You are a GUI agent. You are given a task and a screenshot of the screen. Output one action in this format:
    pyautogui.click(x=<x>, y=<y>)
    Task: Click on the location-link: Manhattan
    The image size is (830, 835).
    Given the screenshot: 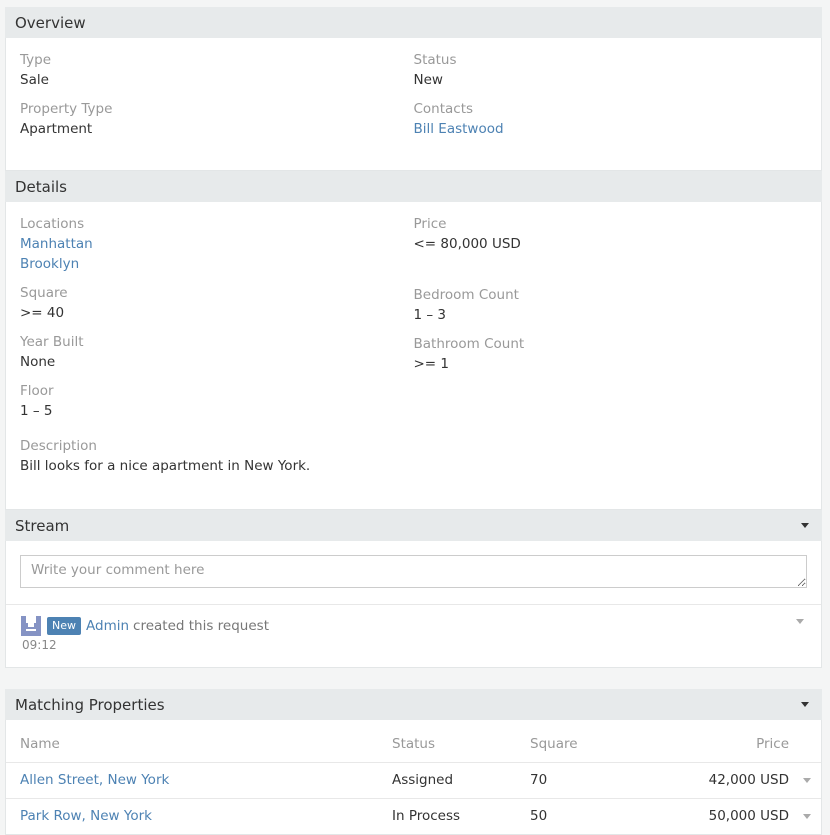 What is the action you would take?
    pyautogui.click(x=56, y=244)
    